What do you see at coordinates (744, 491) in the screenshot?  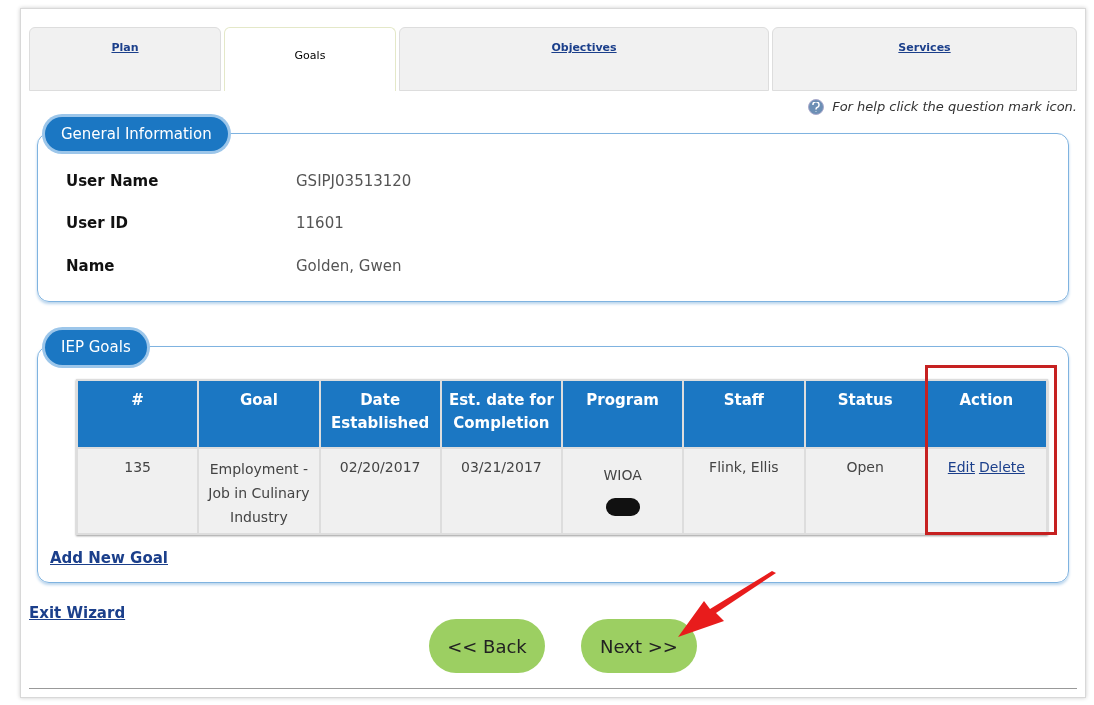 I see `table-cell: Flink, Ellis` at bounding box center [744, 491].